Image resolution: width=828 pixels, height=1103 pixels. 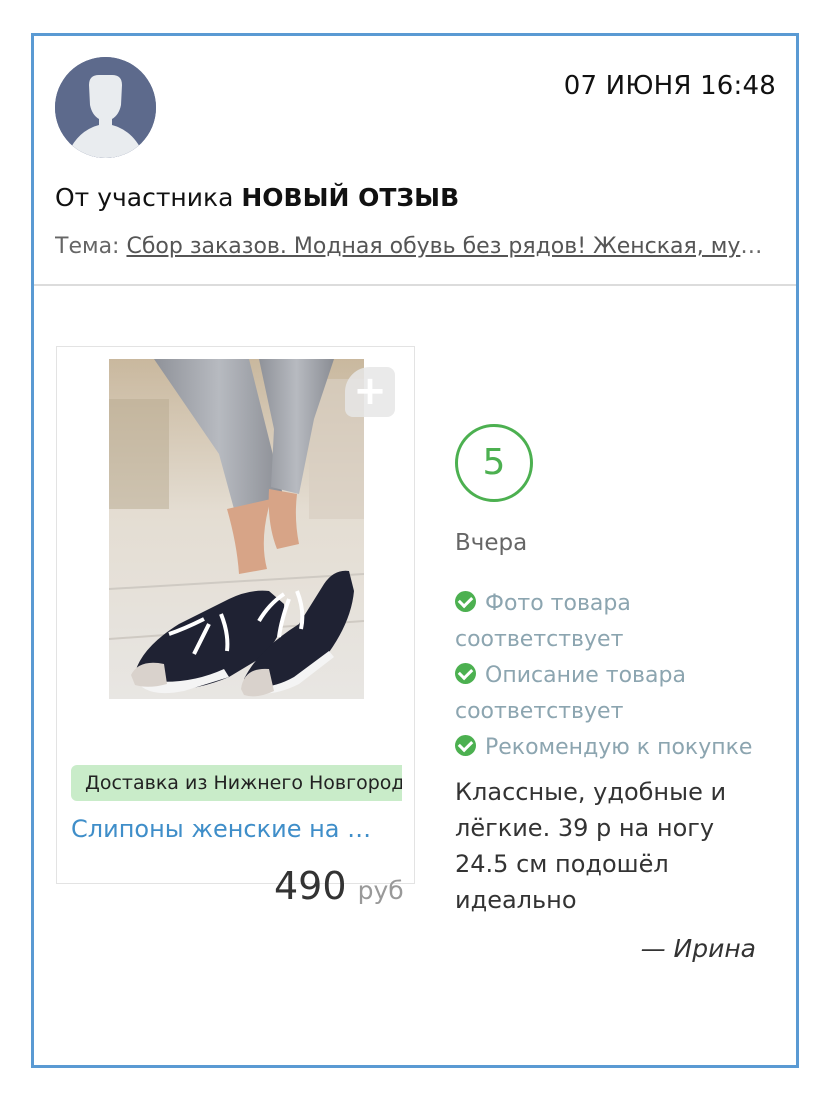 I want to click on user-silhouette-icon, so click(x=105, y=107).